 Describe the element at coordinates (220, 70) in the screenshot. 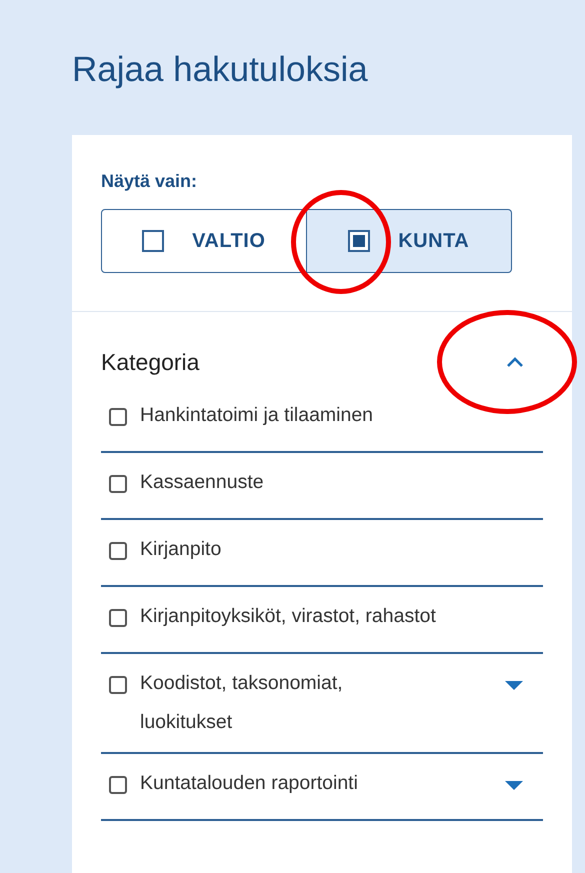

I see `panel-title: Rajaa hakutuloksia` at that location.